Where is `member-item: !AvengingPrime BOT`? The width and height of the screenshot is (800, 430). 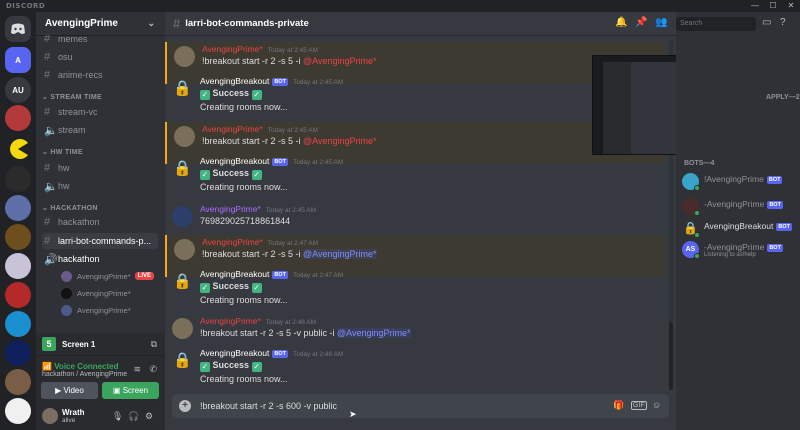
member-item: !AvengingPrime BOT is located at coordinates (740, 182).